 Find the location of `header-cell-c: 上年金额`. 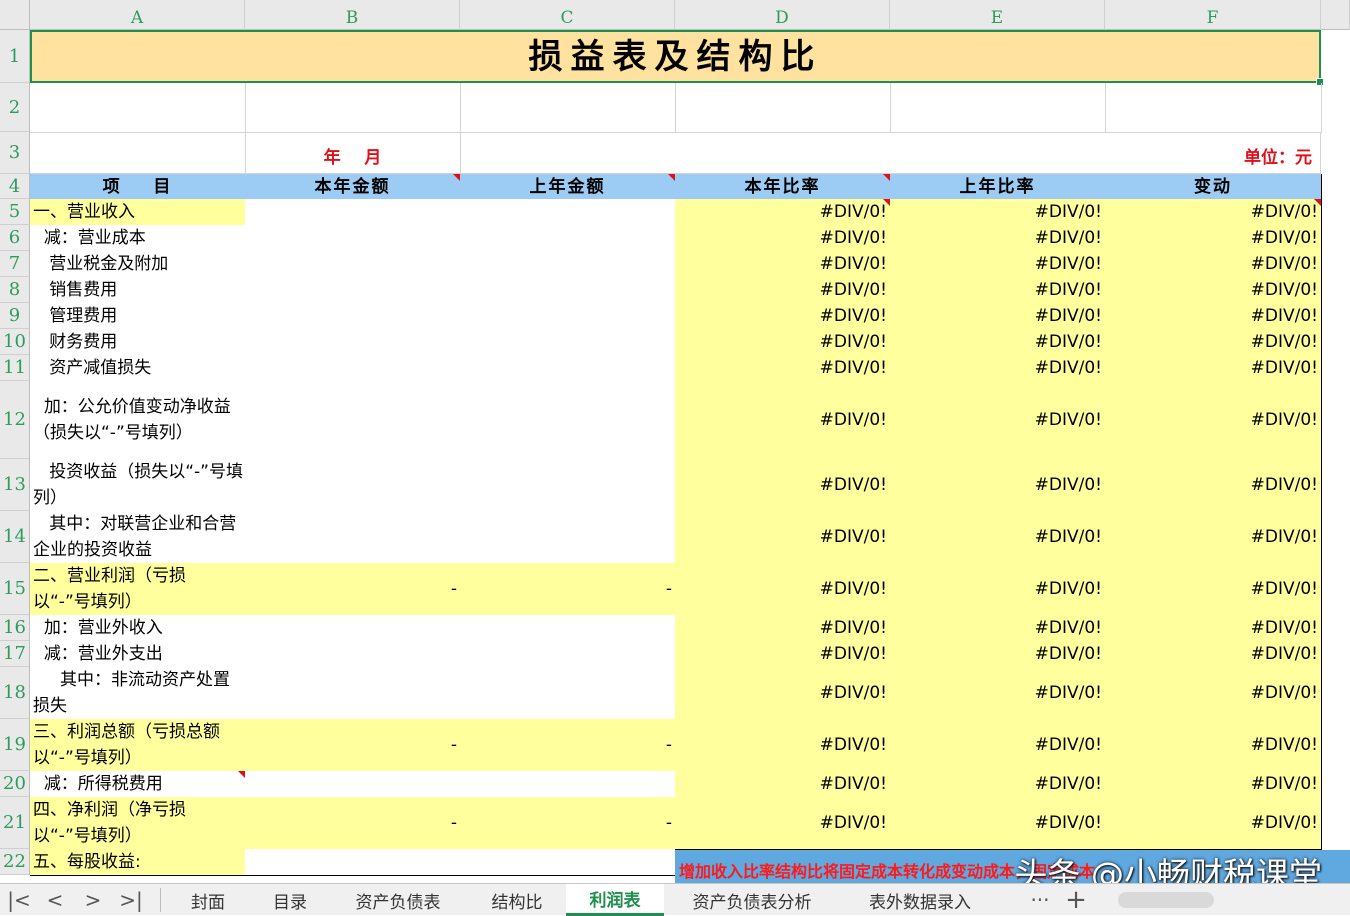

header-cell-c: 上年金额 is located at coordinates (568, 187).